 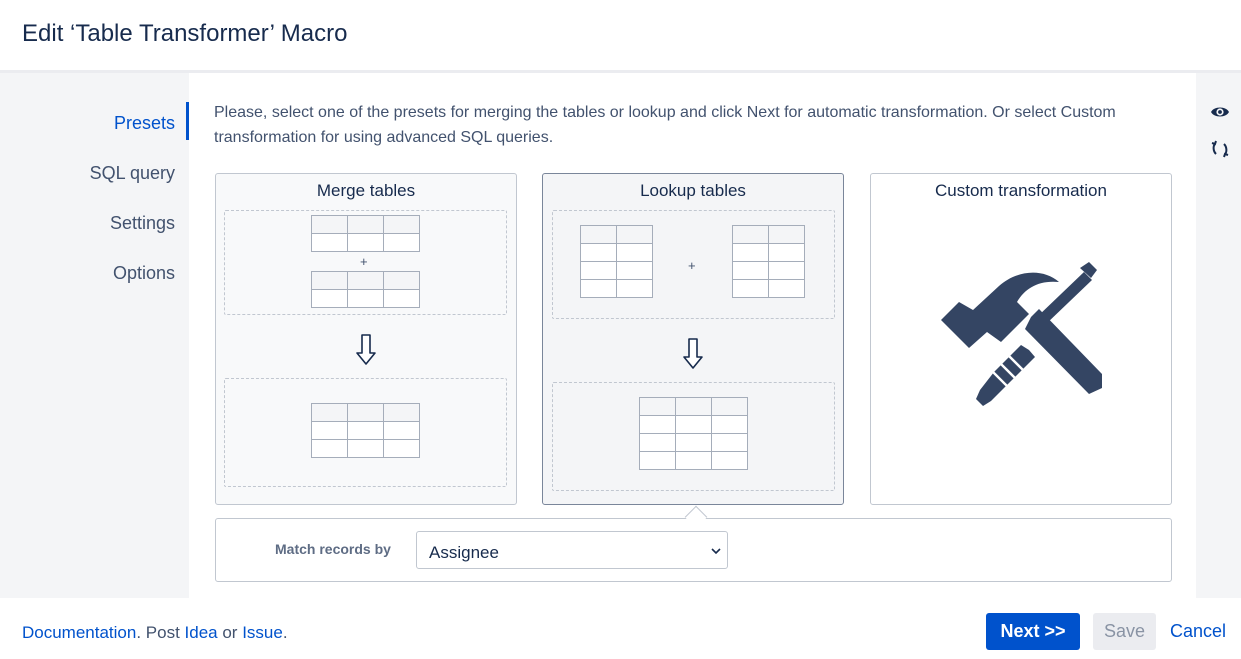 I want to click on cancel-button: Cancel, so click(x=1198, y=631).